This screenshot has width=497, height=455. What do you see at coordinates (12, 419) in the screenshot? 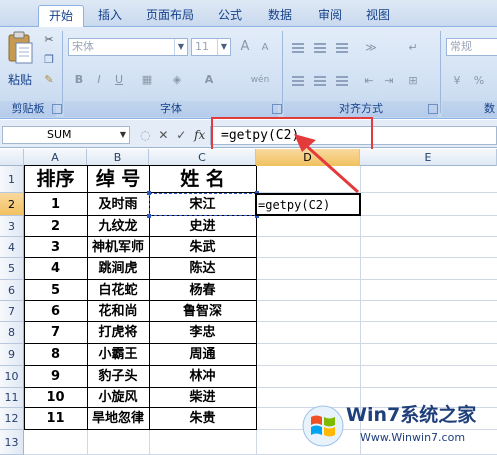
I see `row-header-12: 12` at bounding box center [12, 419].